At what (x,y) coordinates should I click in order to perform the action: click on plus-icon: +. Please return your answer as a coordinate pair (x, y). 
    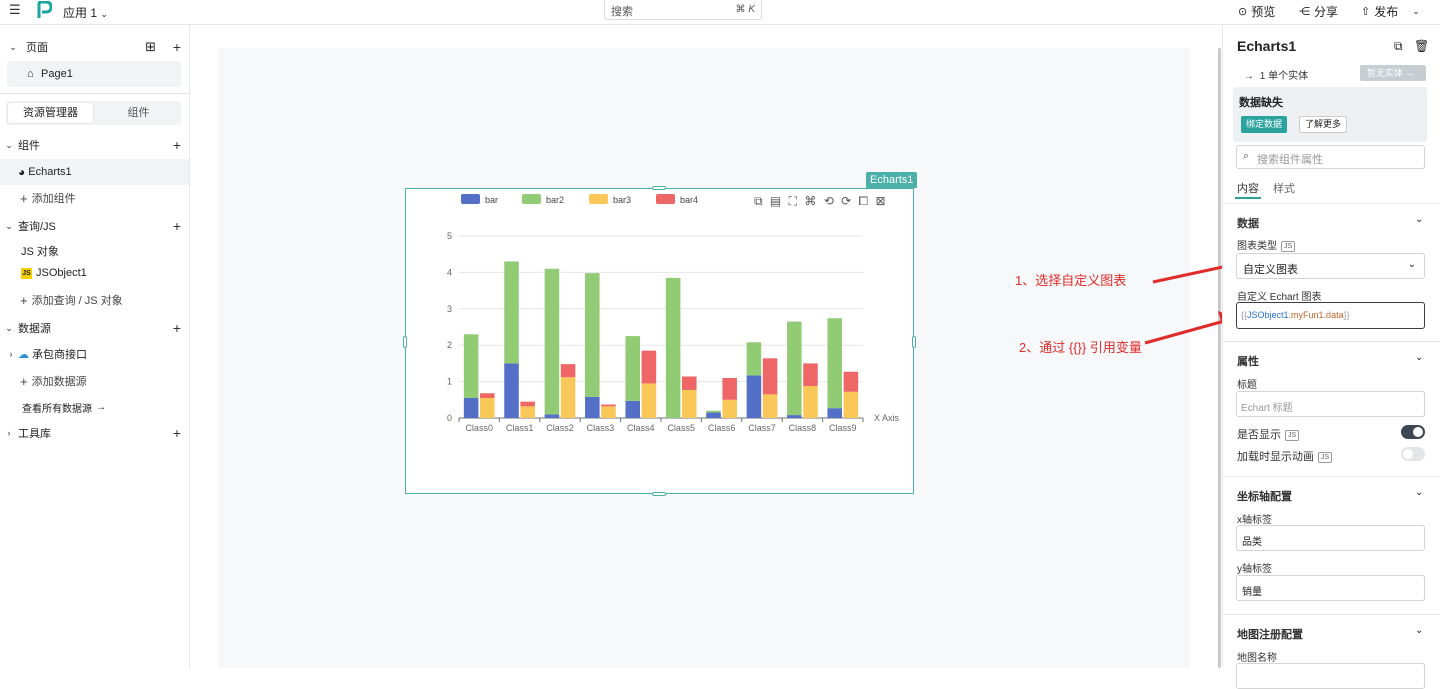
    Looking at the image, I should click on (24, 300).